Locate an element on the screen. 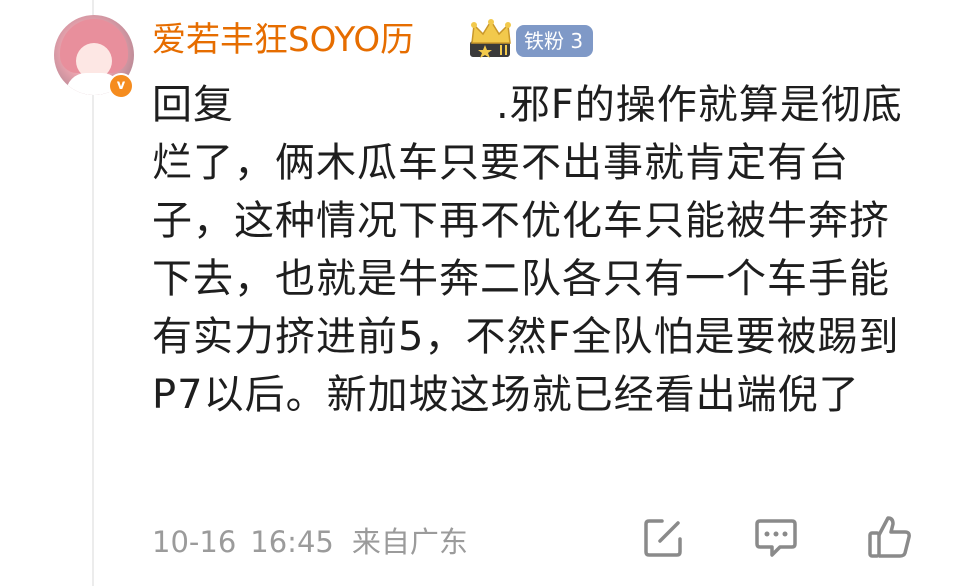  reply-prefix: 回复 is located at coordinates (193, 105).